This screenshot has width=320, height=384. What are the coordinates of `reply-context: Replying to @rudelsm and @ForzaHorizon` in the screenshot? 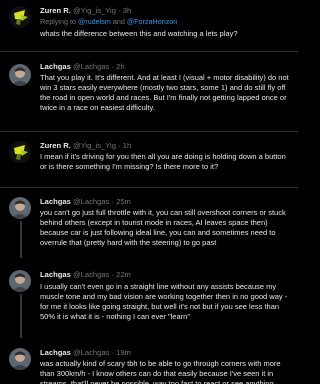 It's located at (108, 21).